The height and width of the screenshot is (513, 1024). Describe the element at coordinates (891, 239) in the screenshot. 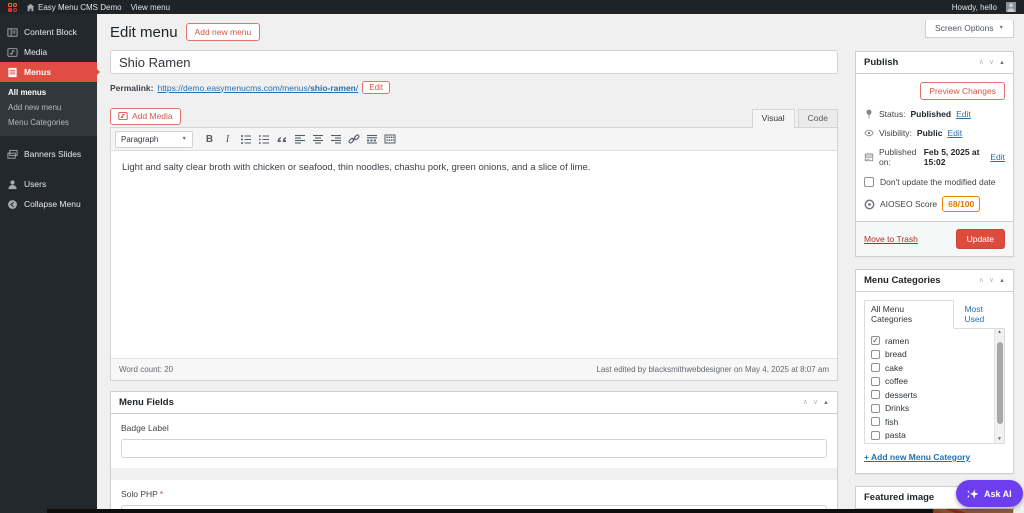

I see `move-to-trash-link: Move to Trash` at that location.